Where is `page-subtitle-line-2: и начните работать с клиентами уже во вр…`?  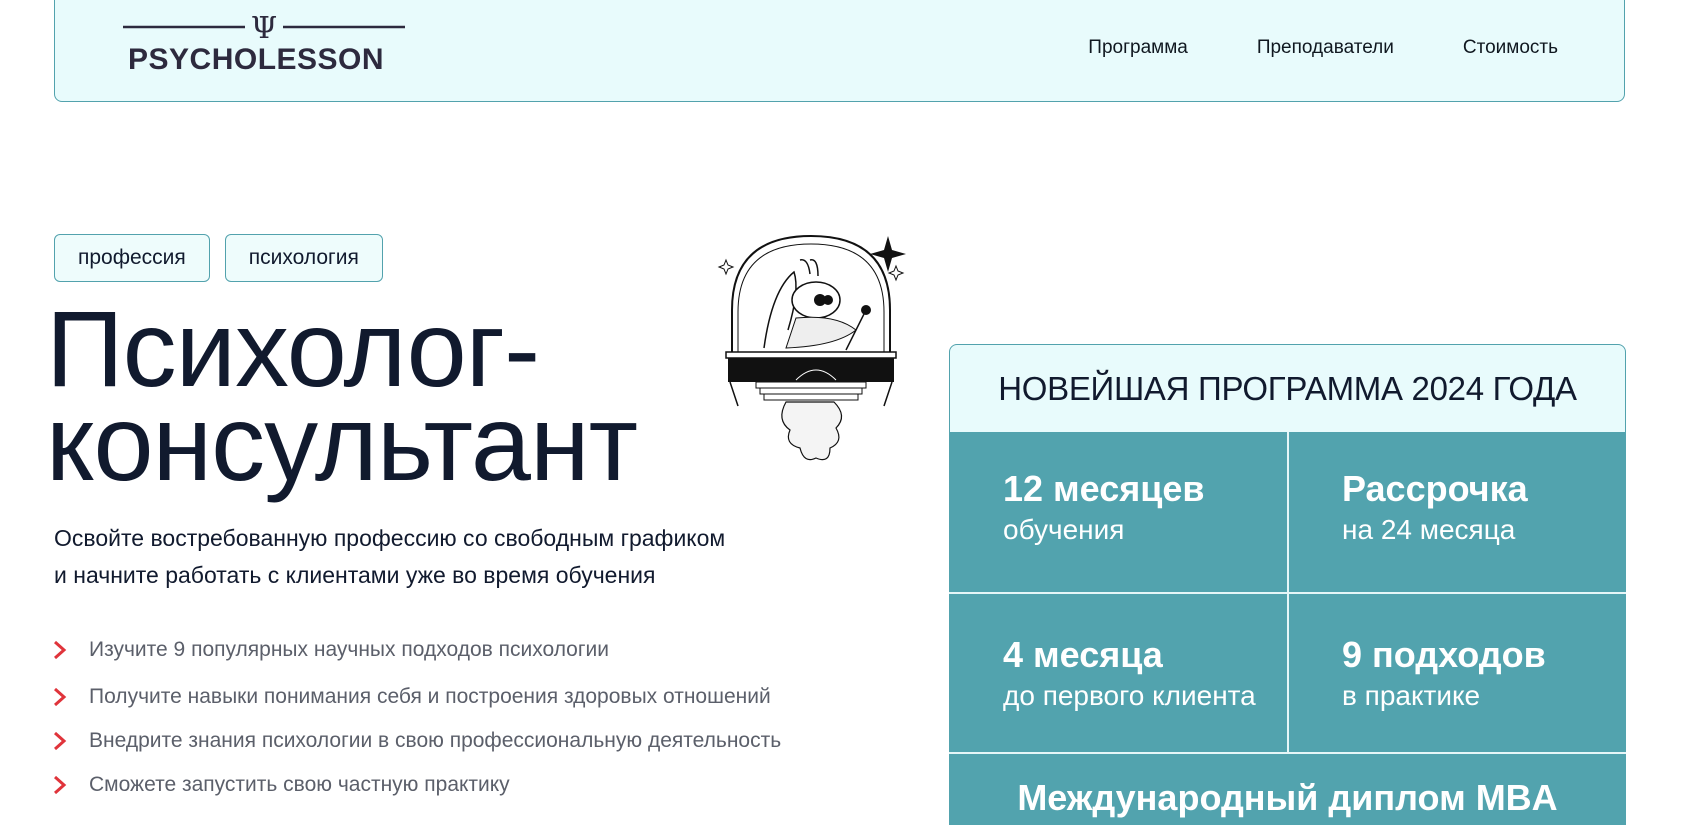
page-subtitle-line-2: и начните работать с клиентами уже во вр… is located at coordinates (355, 575).